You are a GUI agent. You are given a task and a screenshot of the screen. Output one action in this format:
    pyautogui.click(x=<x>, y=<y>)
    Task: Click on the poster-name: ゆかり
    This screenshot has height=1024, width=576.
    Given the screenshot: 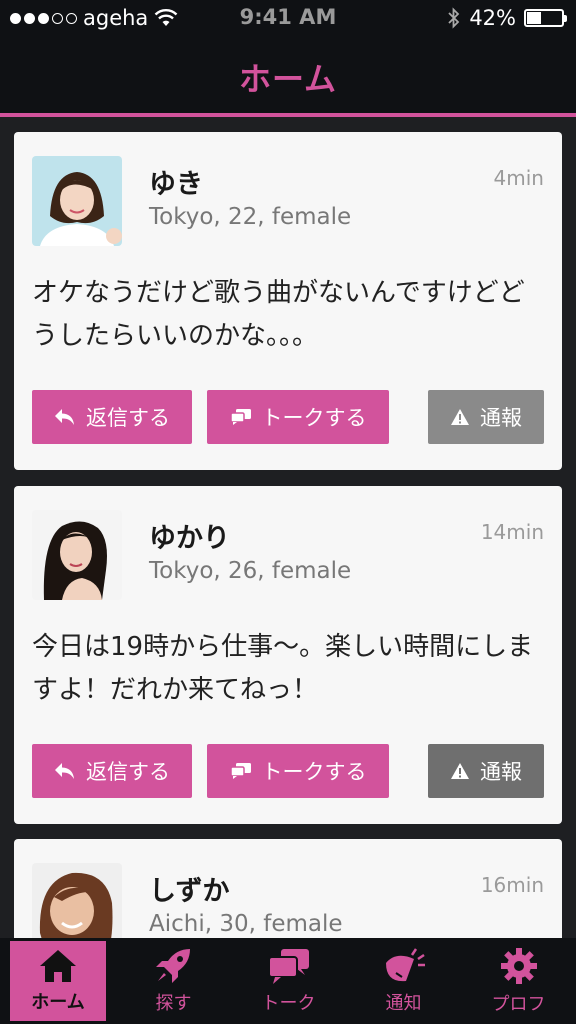 What is the action you would take?
    pyautogui.click(x=189, y=538)
    